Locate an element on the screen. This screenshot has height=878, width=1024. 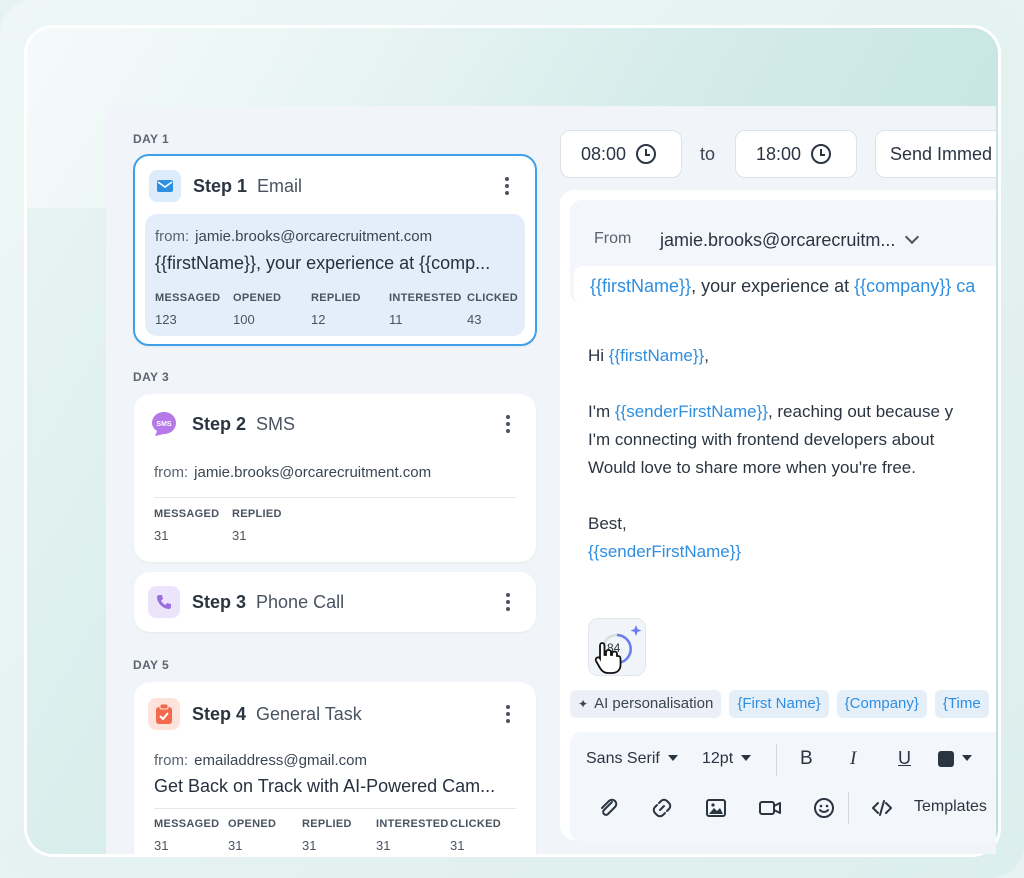
subject-variable: {{firstName}} is located at coordinates (641, 286).